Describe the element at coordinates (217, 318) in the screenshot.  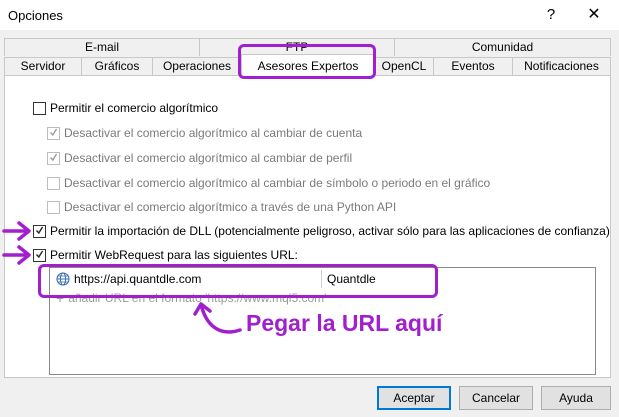
I see `curved-arrow-icon` at that location.